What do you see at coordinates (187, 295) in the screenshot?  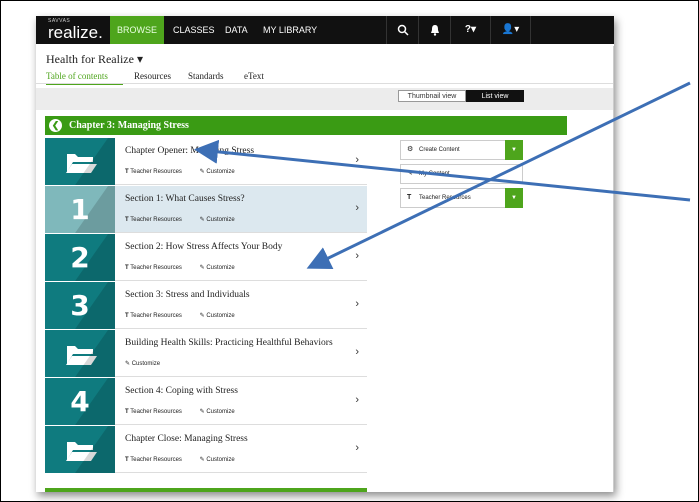 I see `row-title: Section 3: Stress and Individuals` at bounding box center [187, 295].